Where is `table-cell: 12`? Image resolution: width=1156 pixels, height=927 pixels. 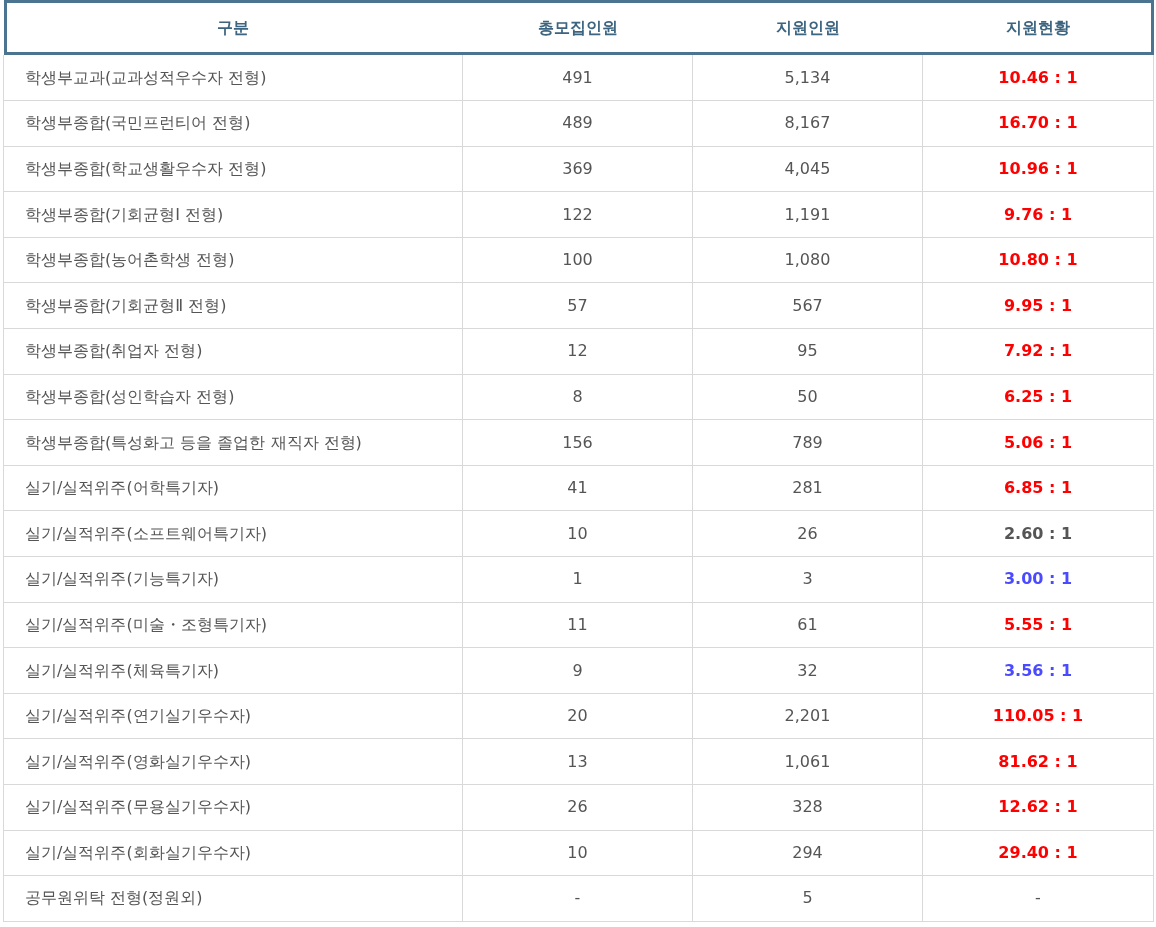 table-cell: 12 is located at coordinates (577, 351).